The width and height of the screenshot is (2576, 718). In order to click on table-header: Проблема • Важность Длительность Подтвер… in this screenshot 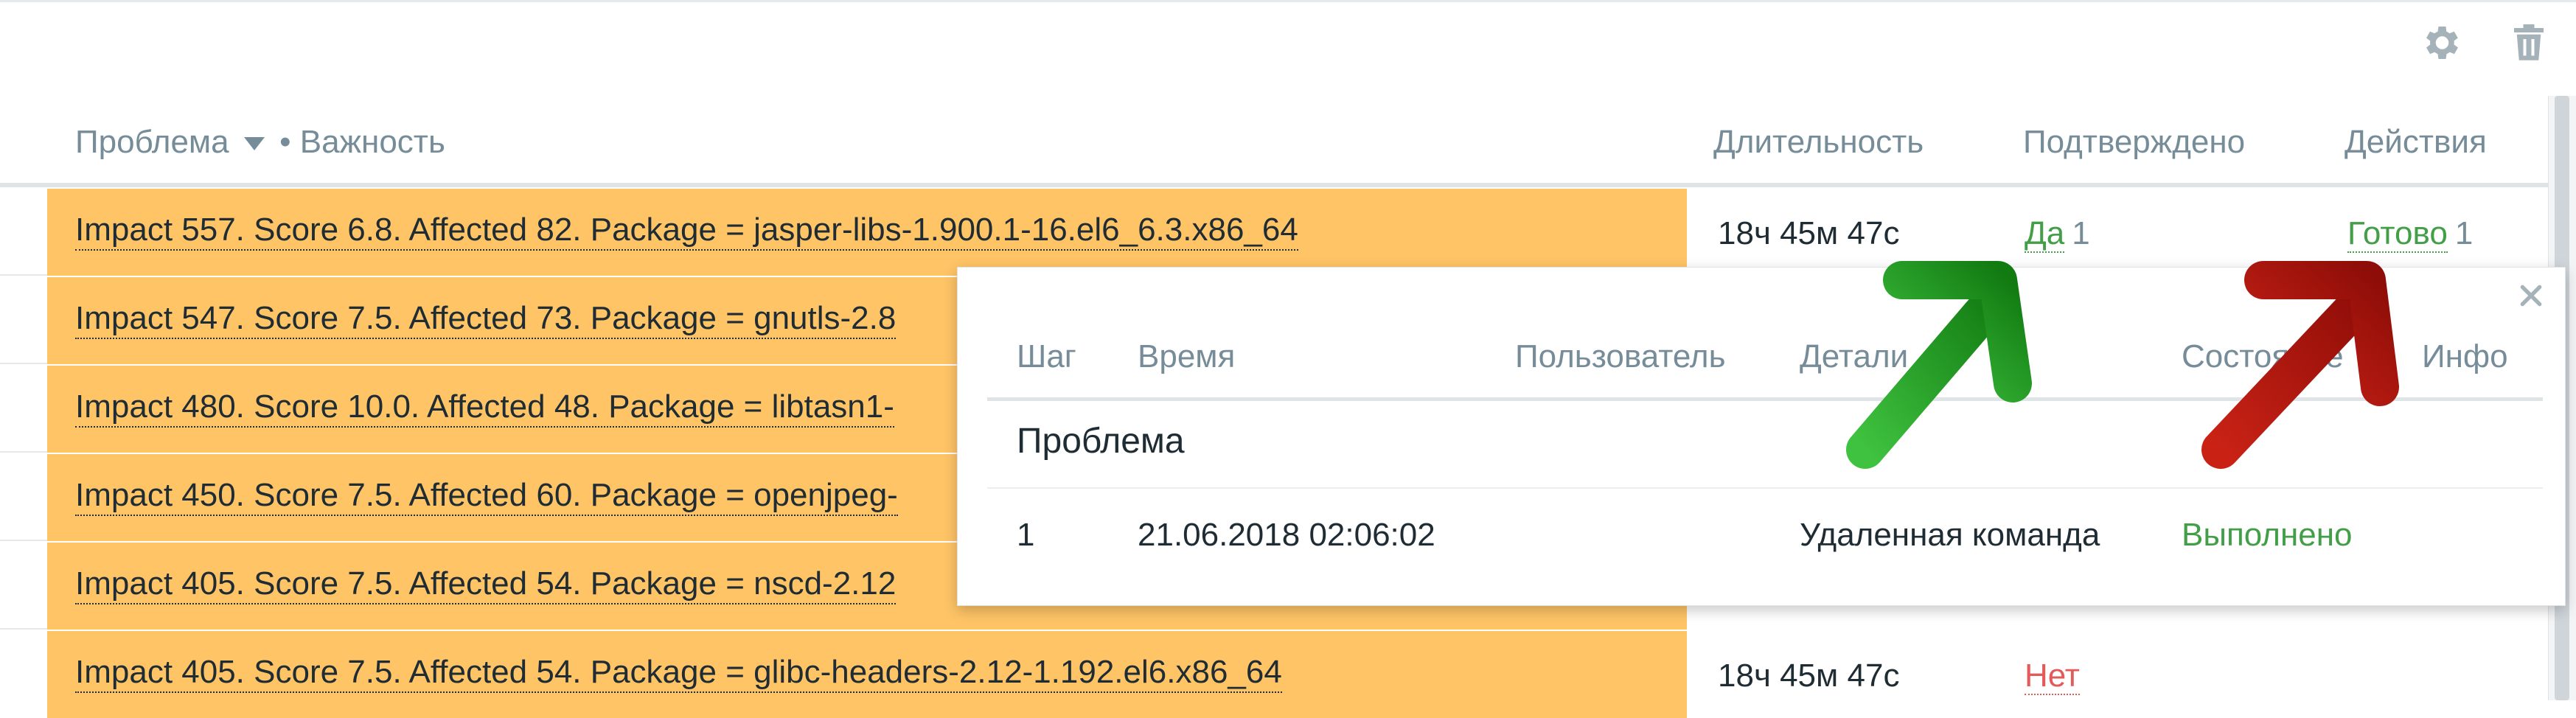, I will do `click(1276, 147)`.